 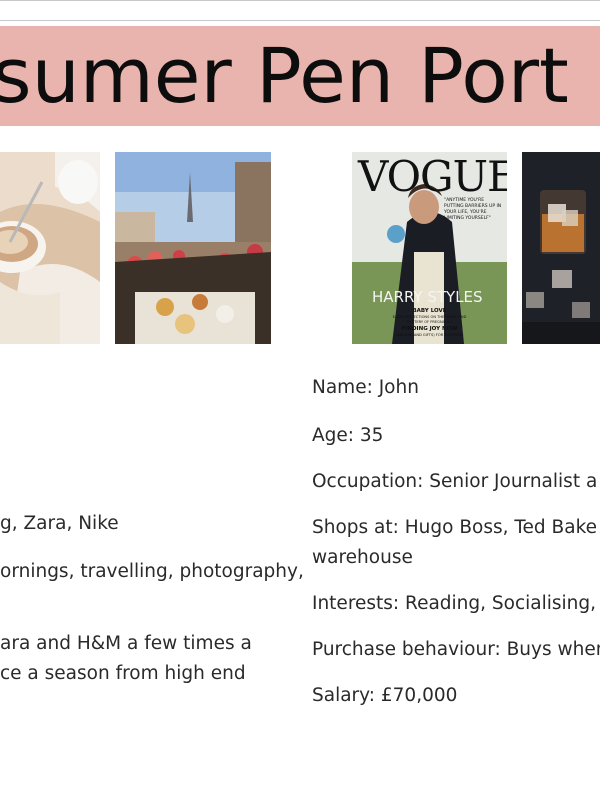 I want to click on paris-balcony-photo, so click(x=193, y=248).